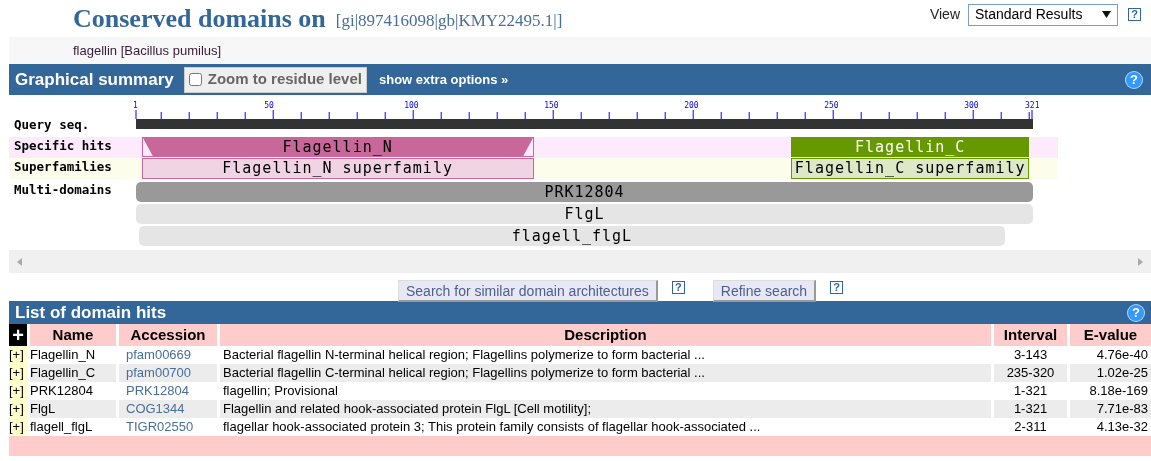 Image resolution: width=1151 pixels, height=461 pixels. Describe the element at coordinates (168, 373) in the screenshot. I see `accession-link: pfam00700` at that location.